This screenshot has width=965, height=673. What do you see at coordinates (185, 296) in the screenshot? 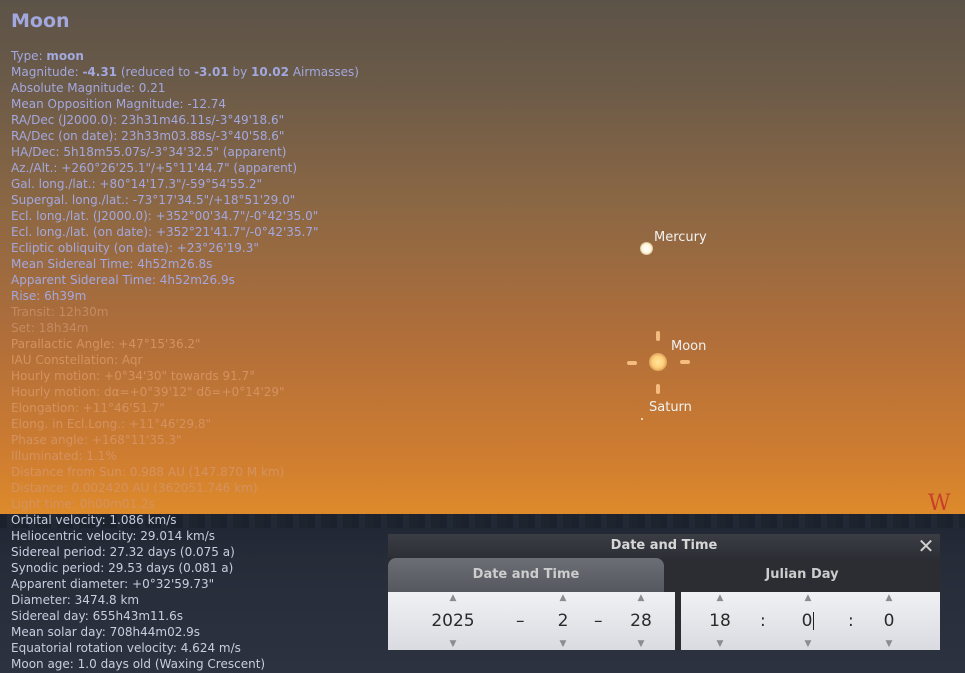
I see `info-line: Rise: 6h39m` at bounding box center [185, 296].